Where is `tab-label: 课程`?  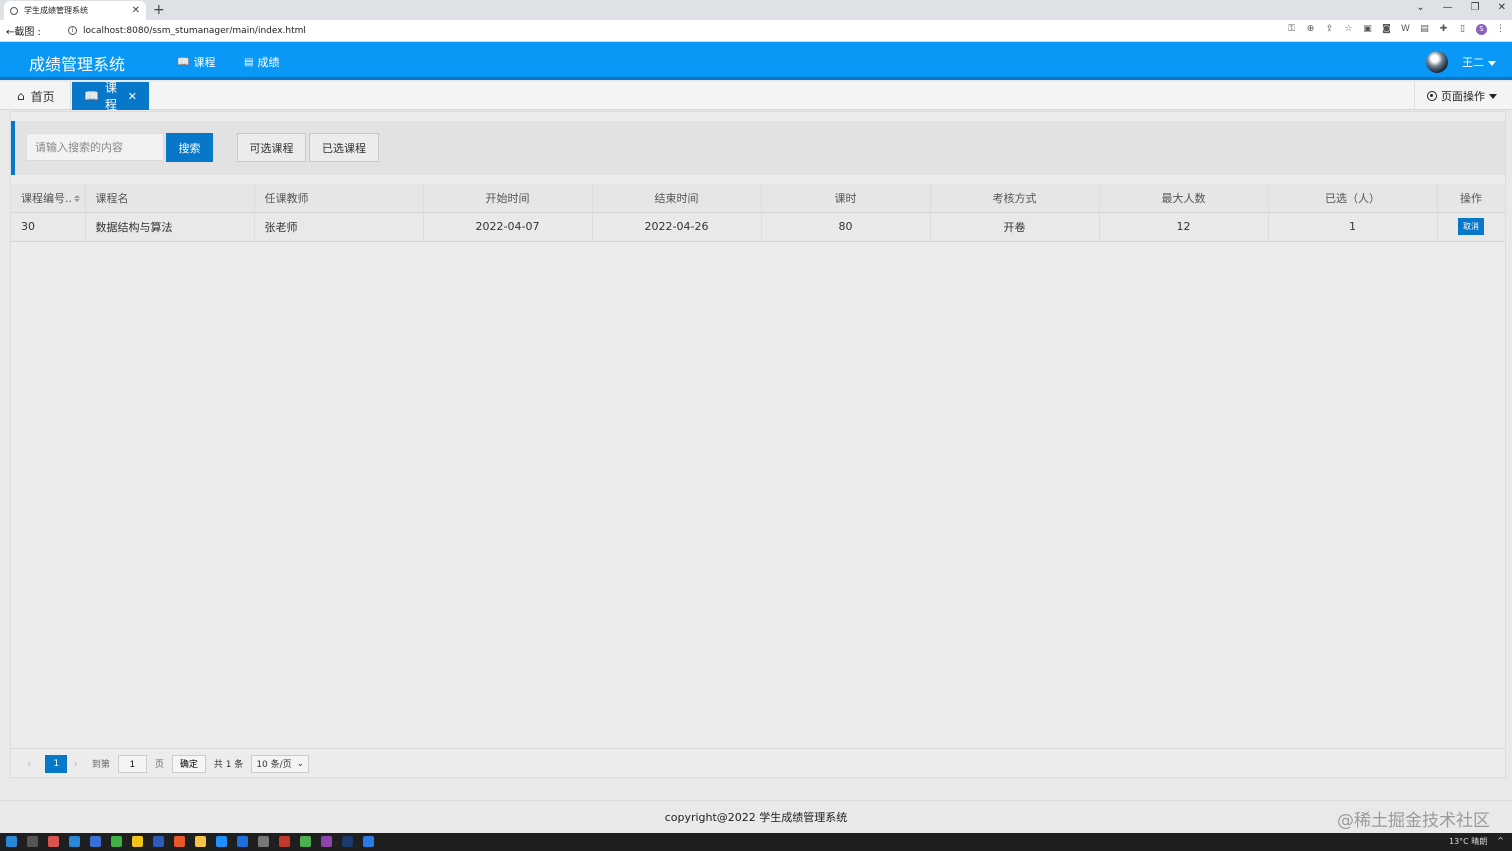 tab-label: 课程 is located at coordinates (110, 96).